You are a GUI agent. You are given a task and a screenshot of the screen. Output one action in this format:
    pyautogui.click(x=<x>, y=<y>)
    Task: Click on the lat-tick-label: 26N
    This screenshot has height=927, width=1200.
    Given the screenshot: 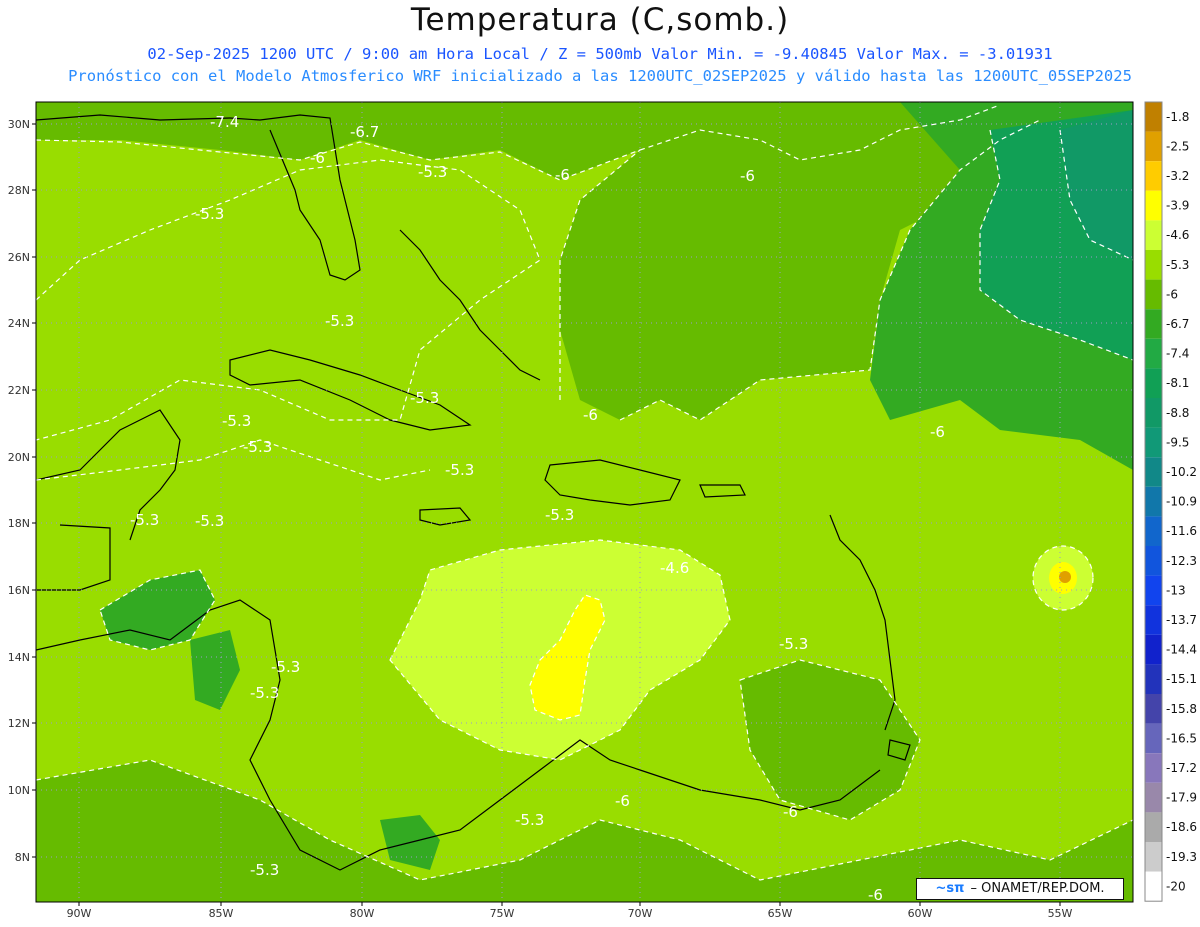 What is the action you would take?
    pyautogui.click(x=19, y=257)
    